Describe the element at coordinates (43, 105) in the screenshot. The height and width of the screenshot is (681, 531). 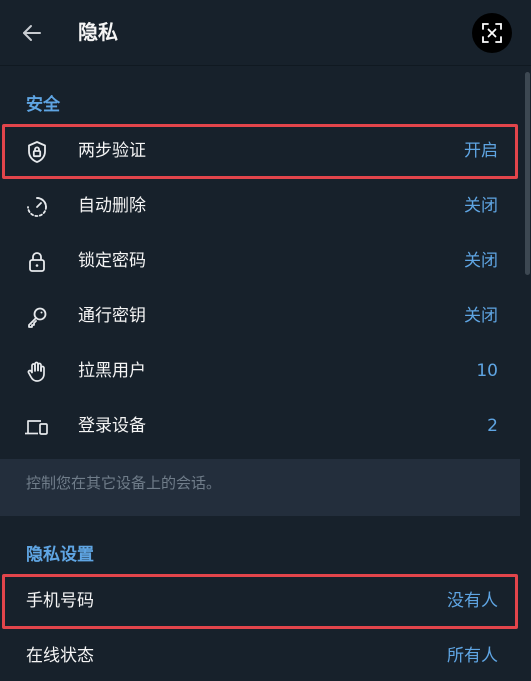
I see `section-title-security: 安全` at that location.